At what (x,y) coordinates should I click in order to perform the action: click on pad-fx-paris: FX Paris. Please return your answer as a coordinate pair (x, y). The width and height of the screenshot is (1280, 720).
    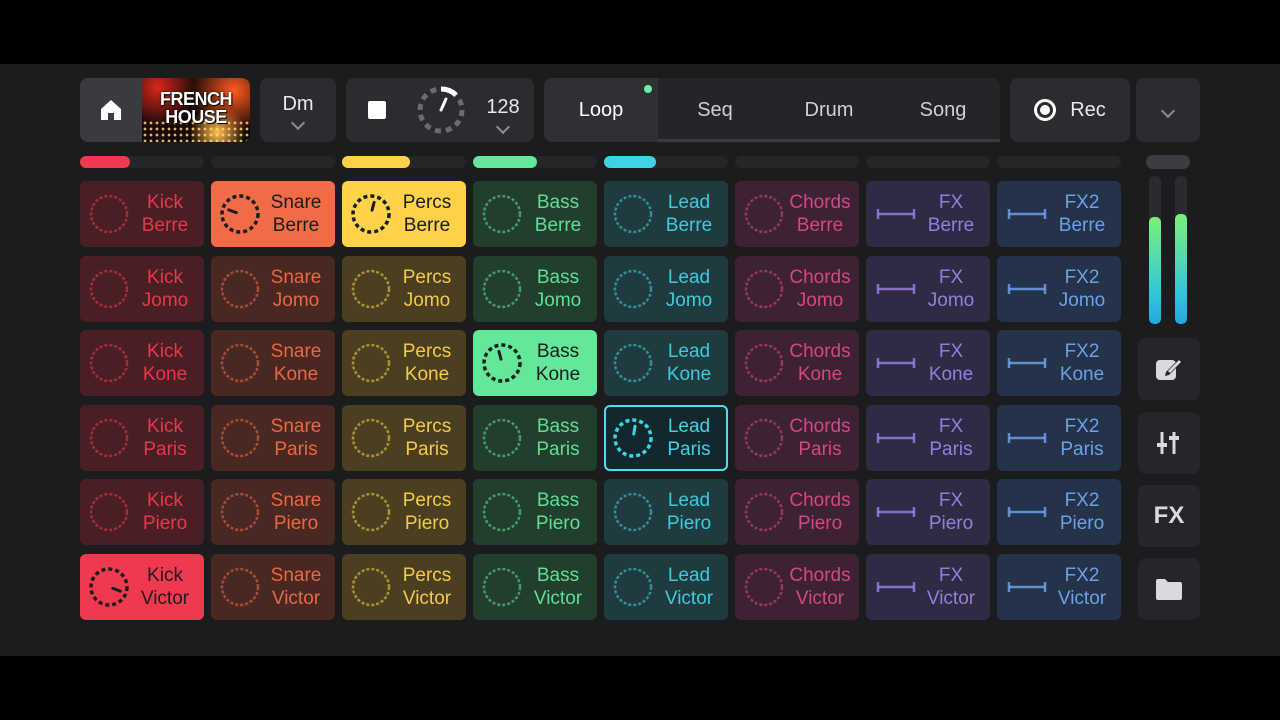
    Looking at the image, I should click on (928, 437).